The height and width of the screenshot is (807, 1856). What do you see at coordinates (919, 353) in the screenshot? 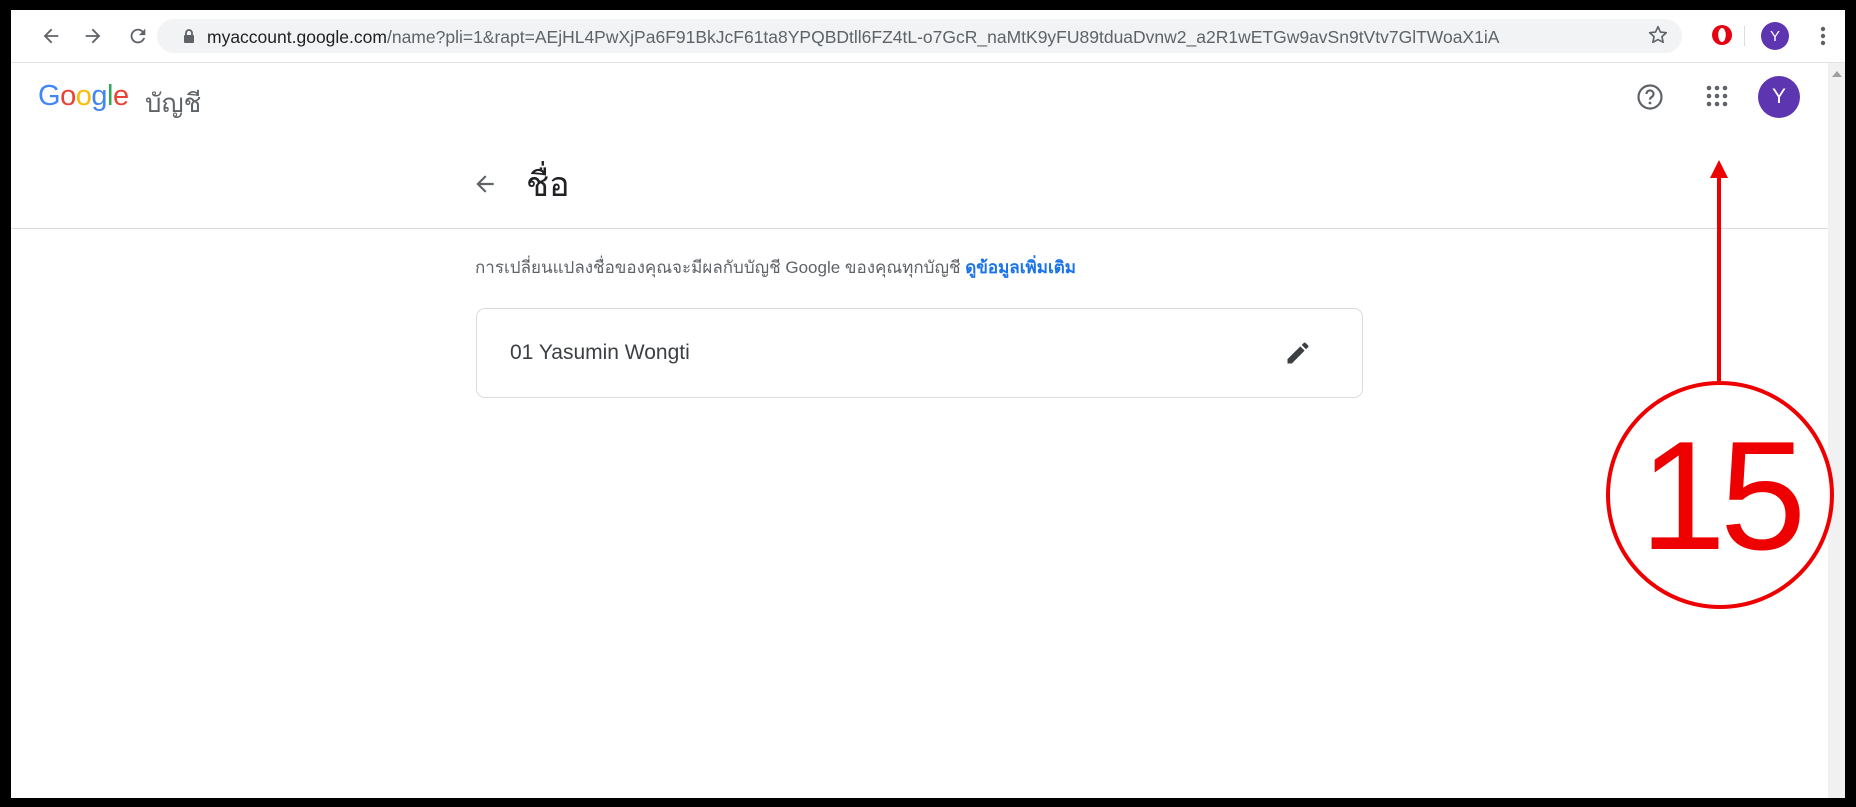
I see `name-card: 01 Yasumin Wongti` at bounding box center [919, 353].